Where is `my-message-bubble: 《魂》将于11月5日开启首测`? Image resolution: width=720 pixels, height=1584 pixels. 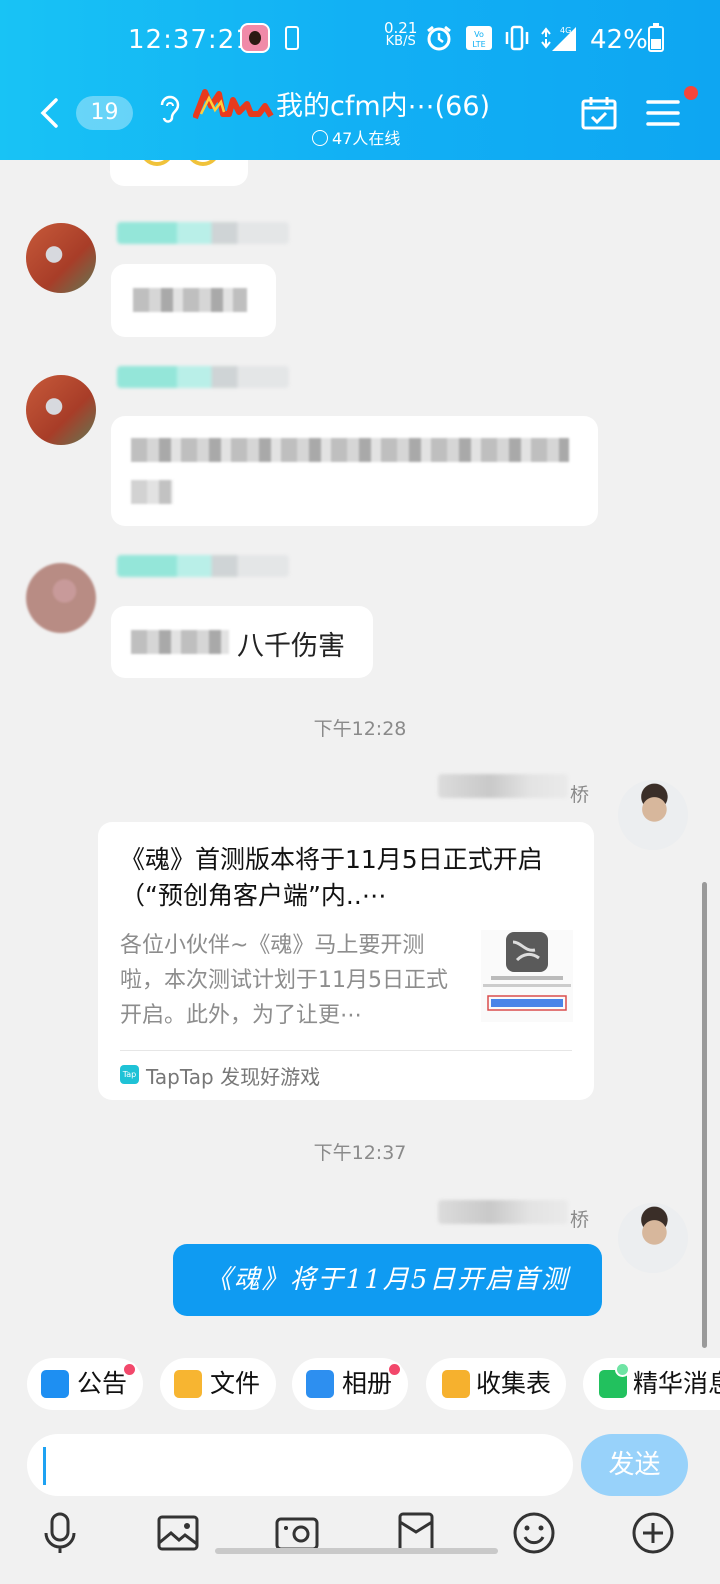
my-message-bubble: 《魂》将于11月5日开启首测 is located at coordinates (387, 1280).